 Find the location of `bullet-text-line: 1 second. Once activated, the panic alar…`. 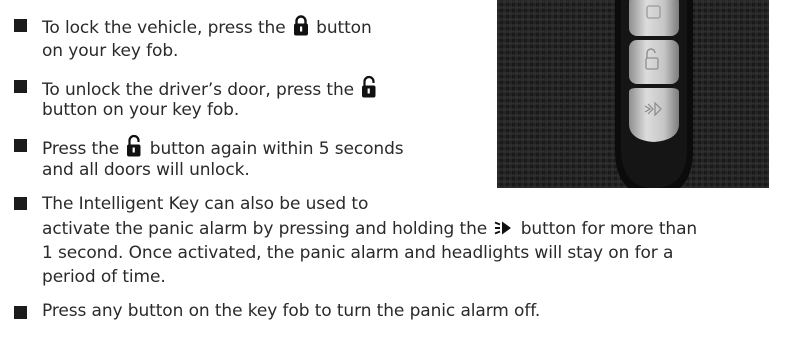

bullet-text-line: 1 second. Once activated, the panic alar… is located at coordinates (357, 253).